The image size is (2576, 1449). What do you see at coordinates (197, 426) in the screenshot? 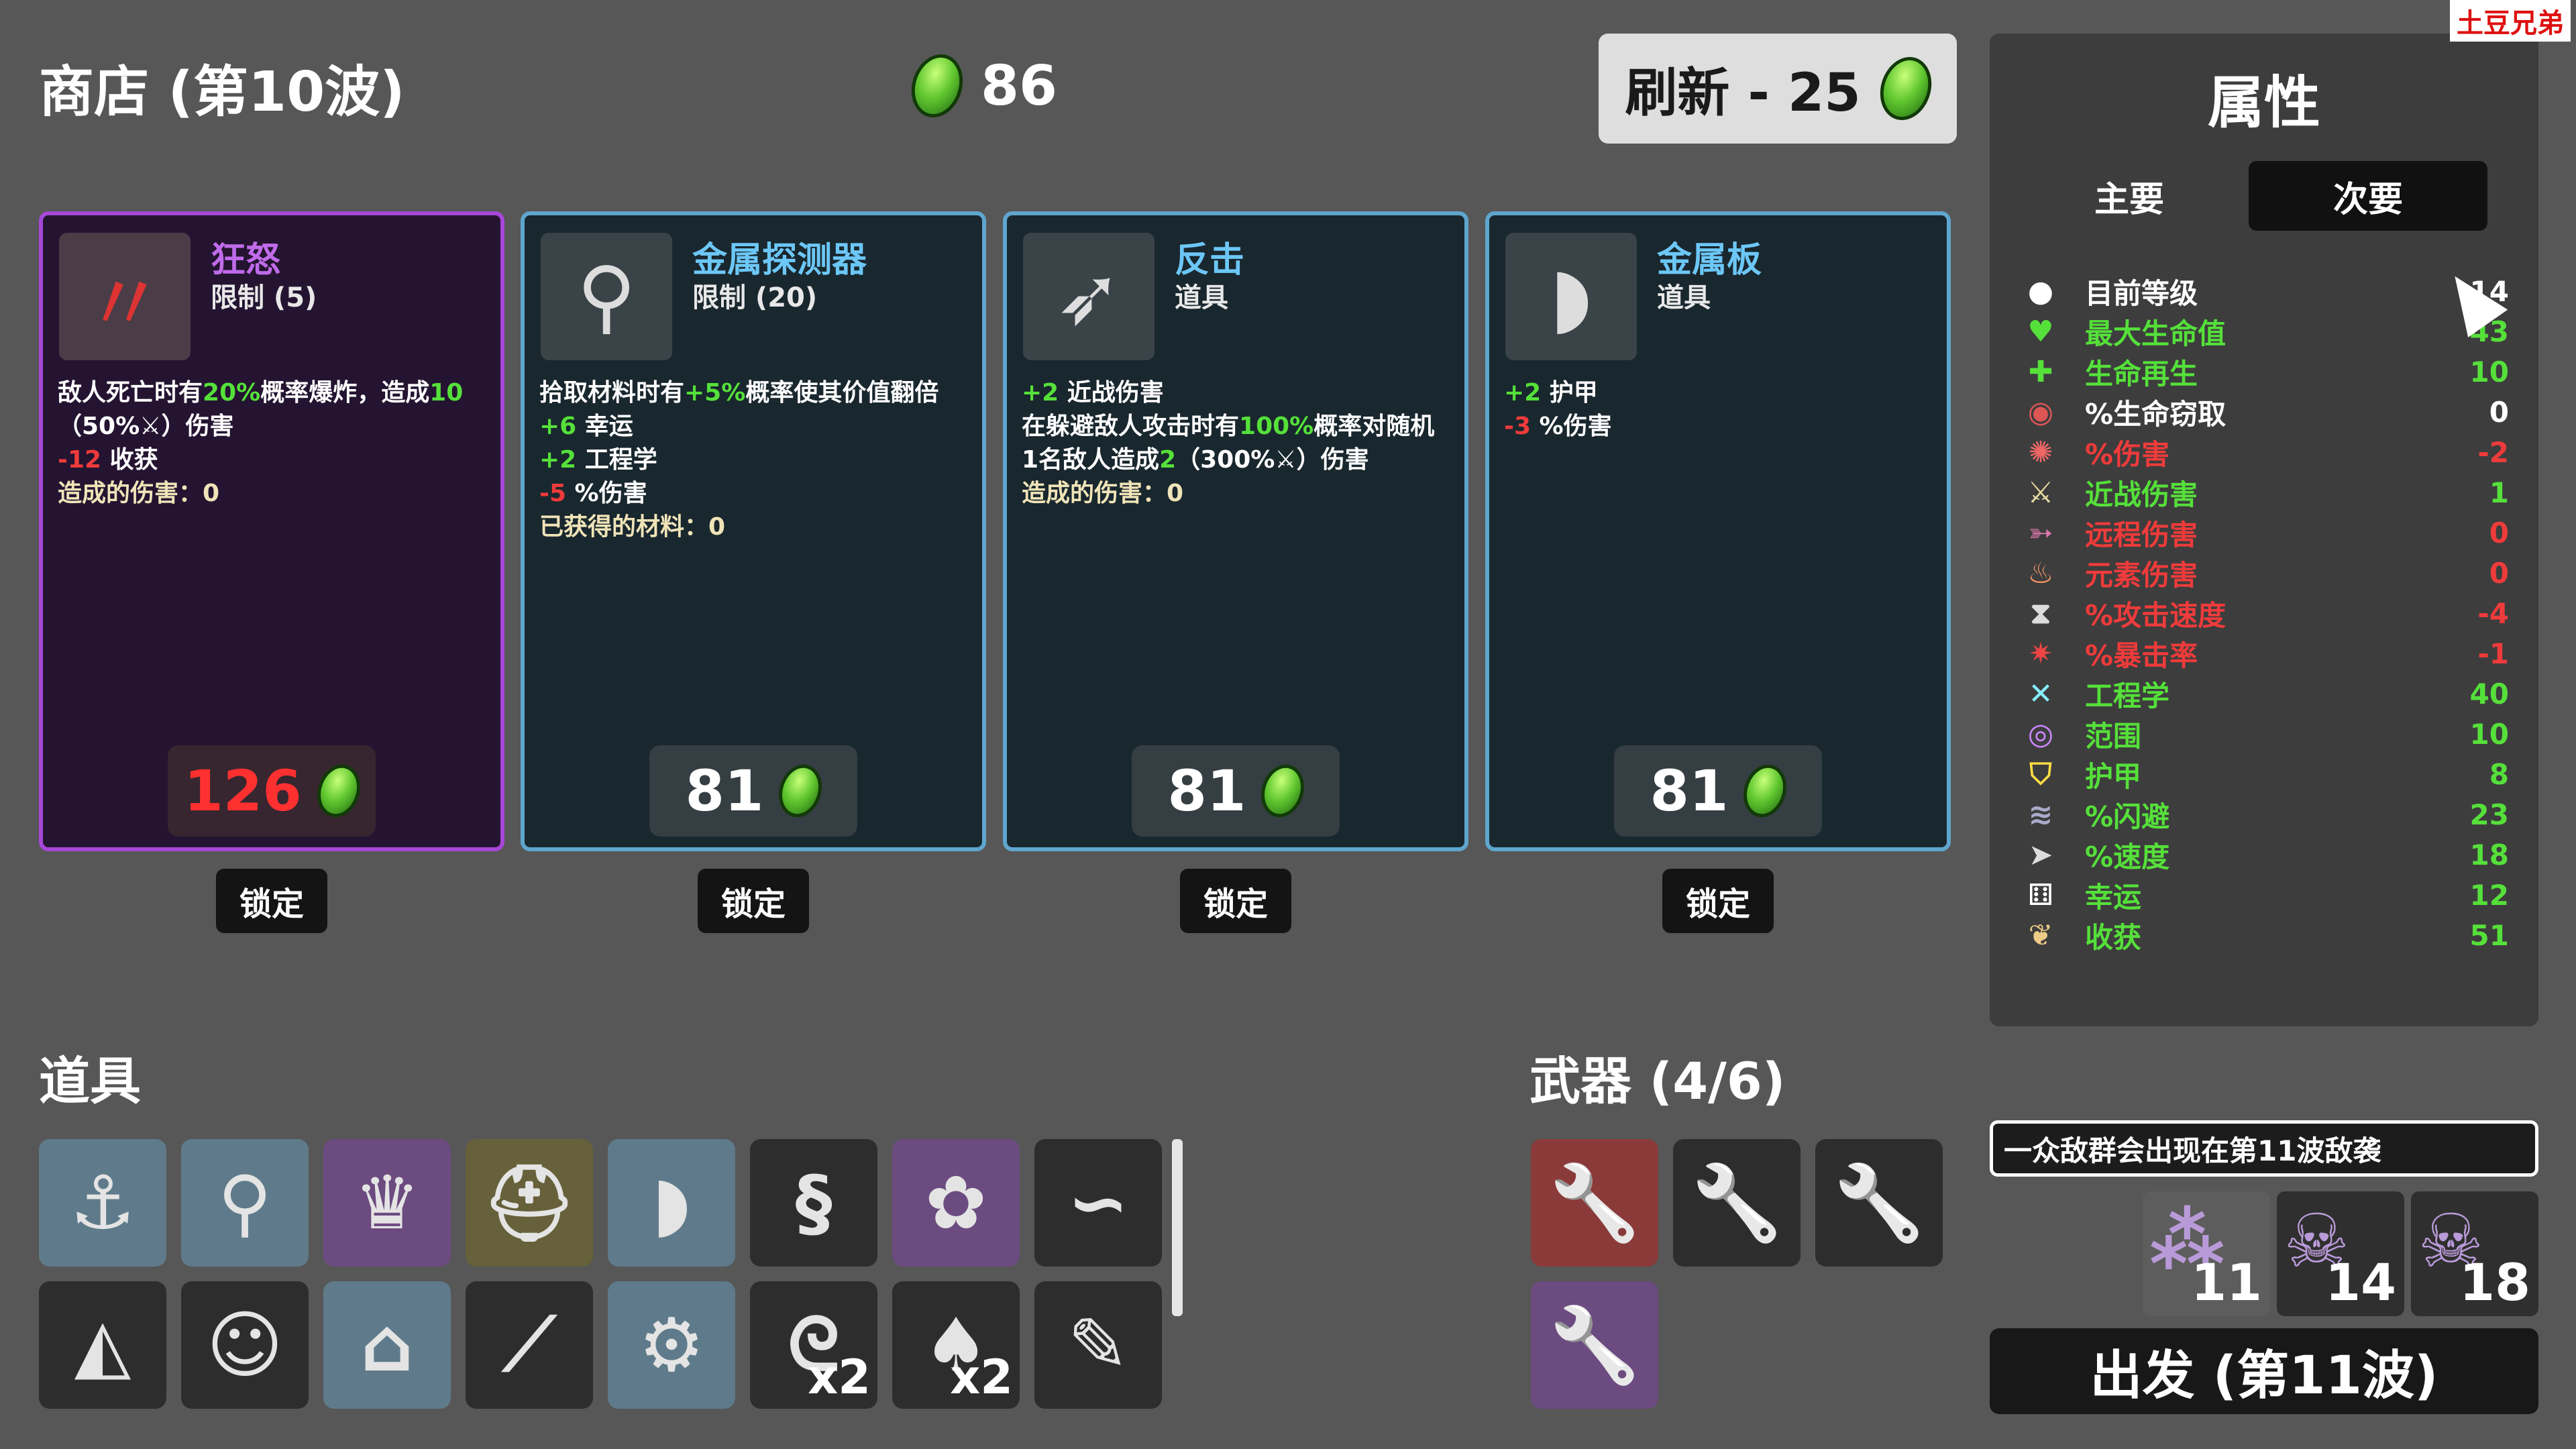
I see `description-text: ）伤害` at bounding box center [197, 426].